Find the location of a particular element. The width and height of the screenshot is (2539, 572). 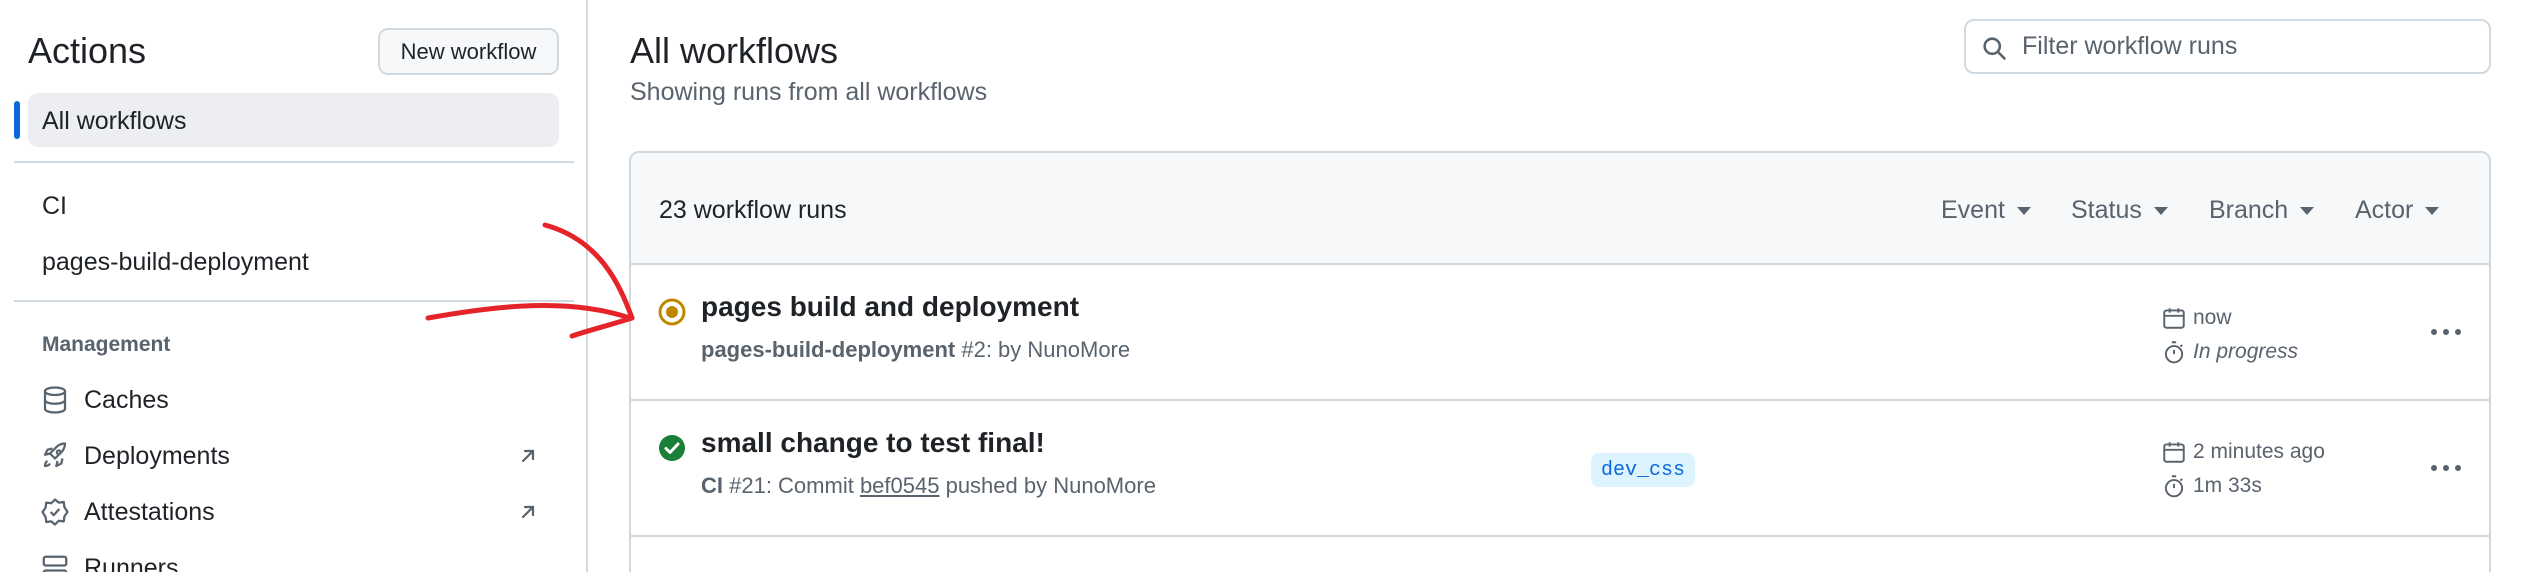

sidebar-item-label: Caches is located at coordinates (126, 399).